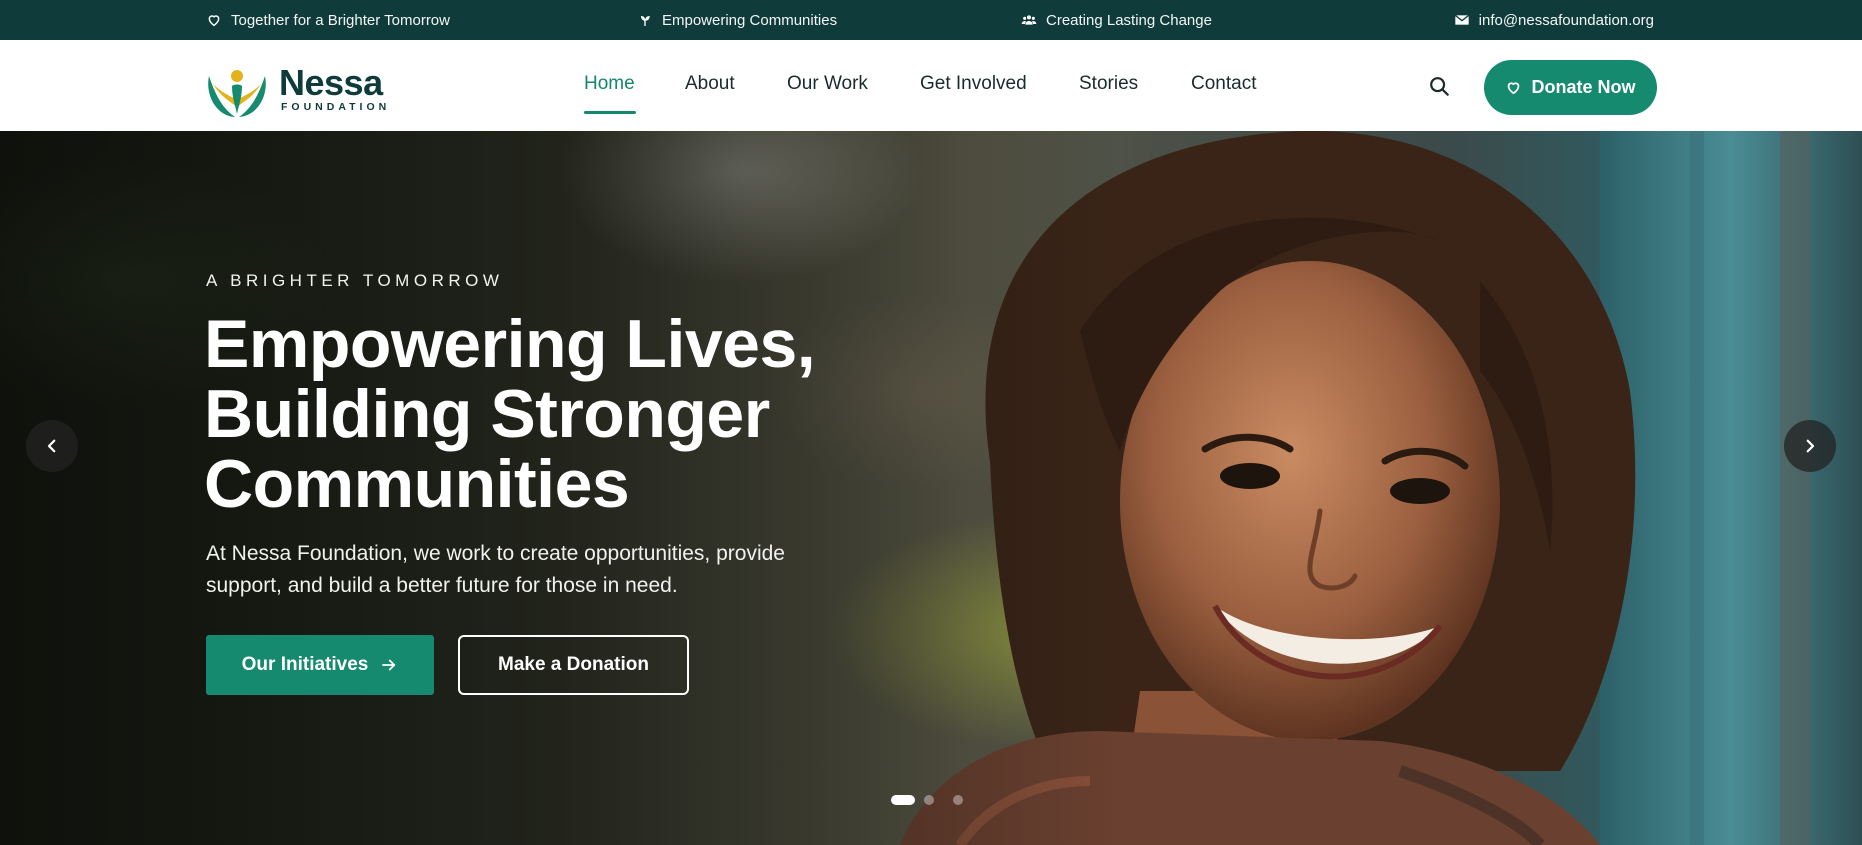  Describe the element at coordinates (827, 84) in the screenshot. I see `nav-our-work: Our Work` at that location.